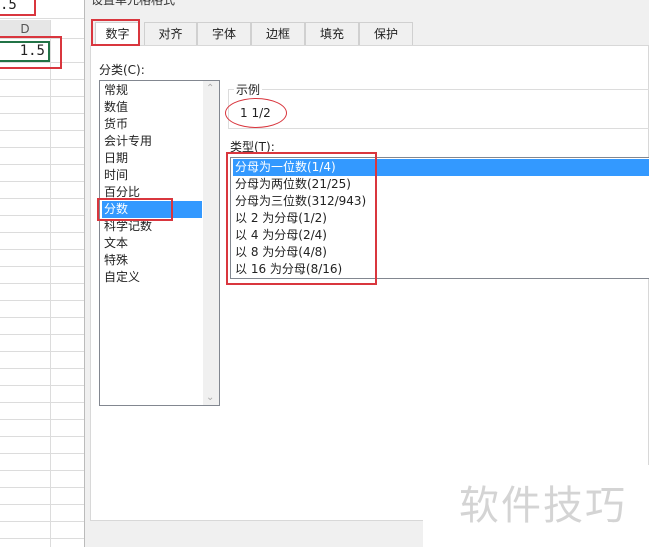 Image resolution: width=649 pixels, height=547 pixels. What do you see at coordinates (115, 90) in the screenshot?
I see `category-item: 常规` at bounding box center [115, 90].